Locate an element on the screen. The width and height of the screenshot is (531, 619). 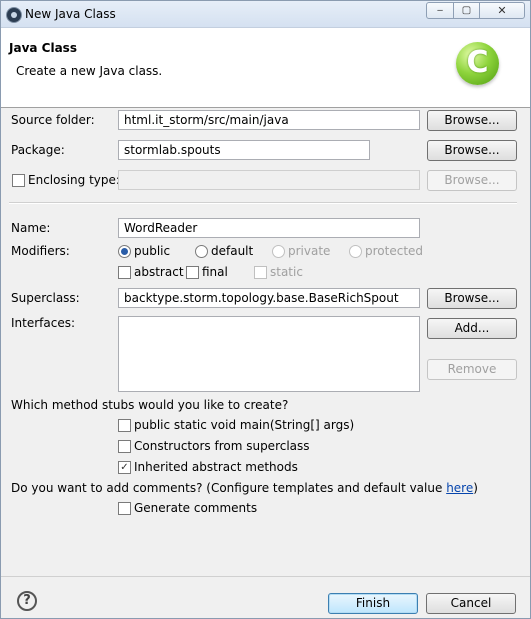
package-label: Package: is located at coordinates (38, 150).